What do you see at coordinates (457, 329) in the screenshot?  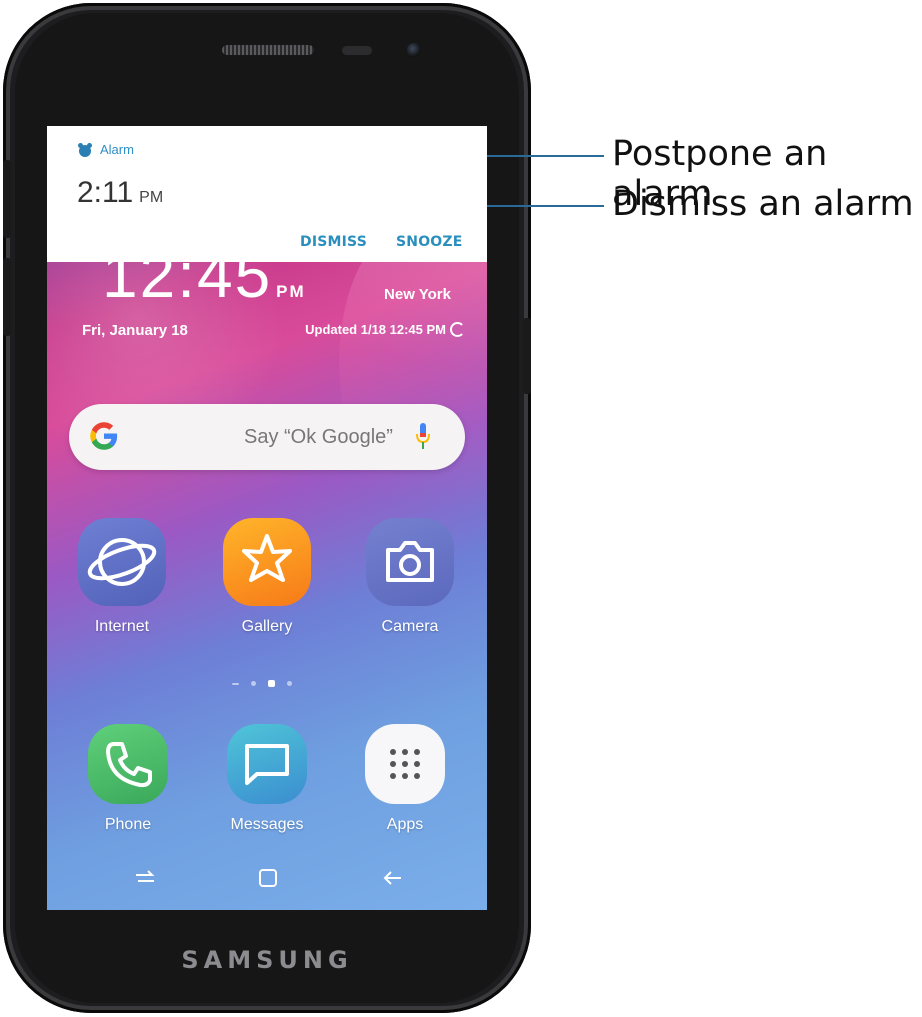 I see `refresh-icon` at bounding box center [457, 329].